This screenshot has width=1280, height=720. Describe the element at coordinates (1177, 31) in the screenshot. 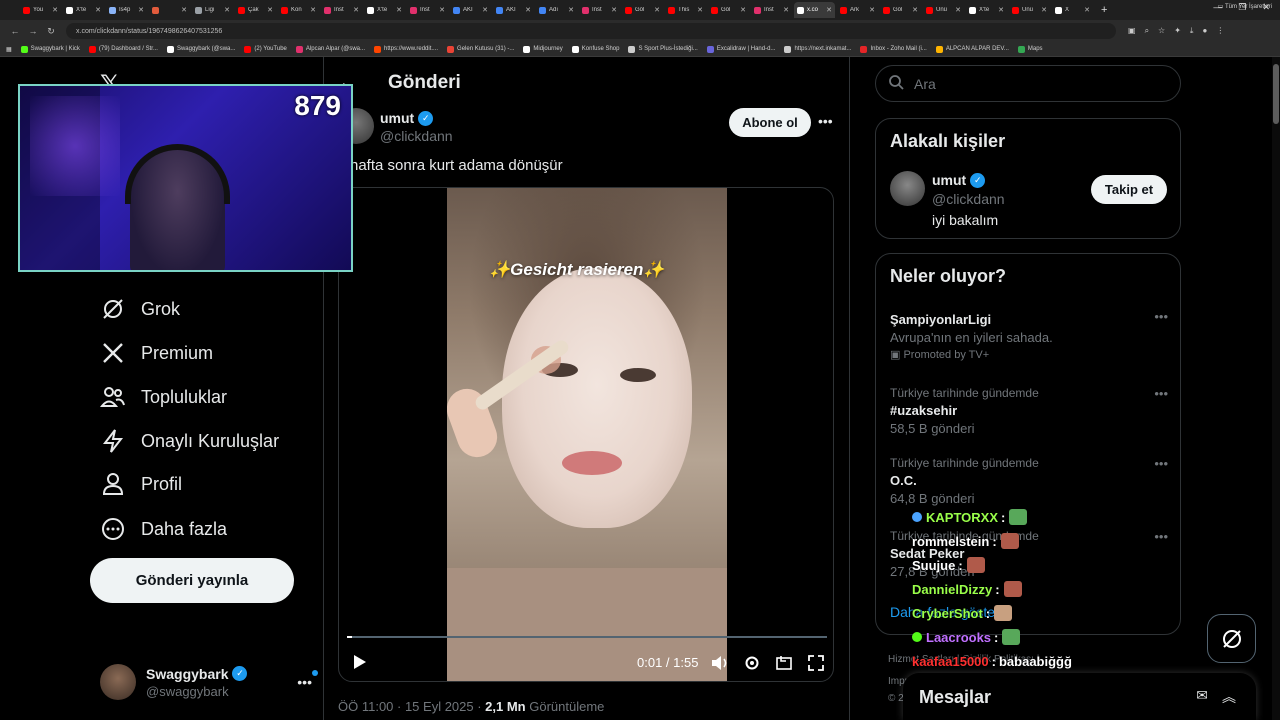

I see `extension-icon: ✦` at that location.